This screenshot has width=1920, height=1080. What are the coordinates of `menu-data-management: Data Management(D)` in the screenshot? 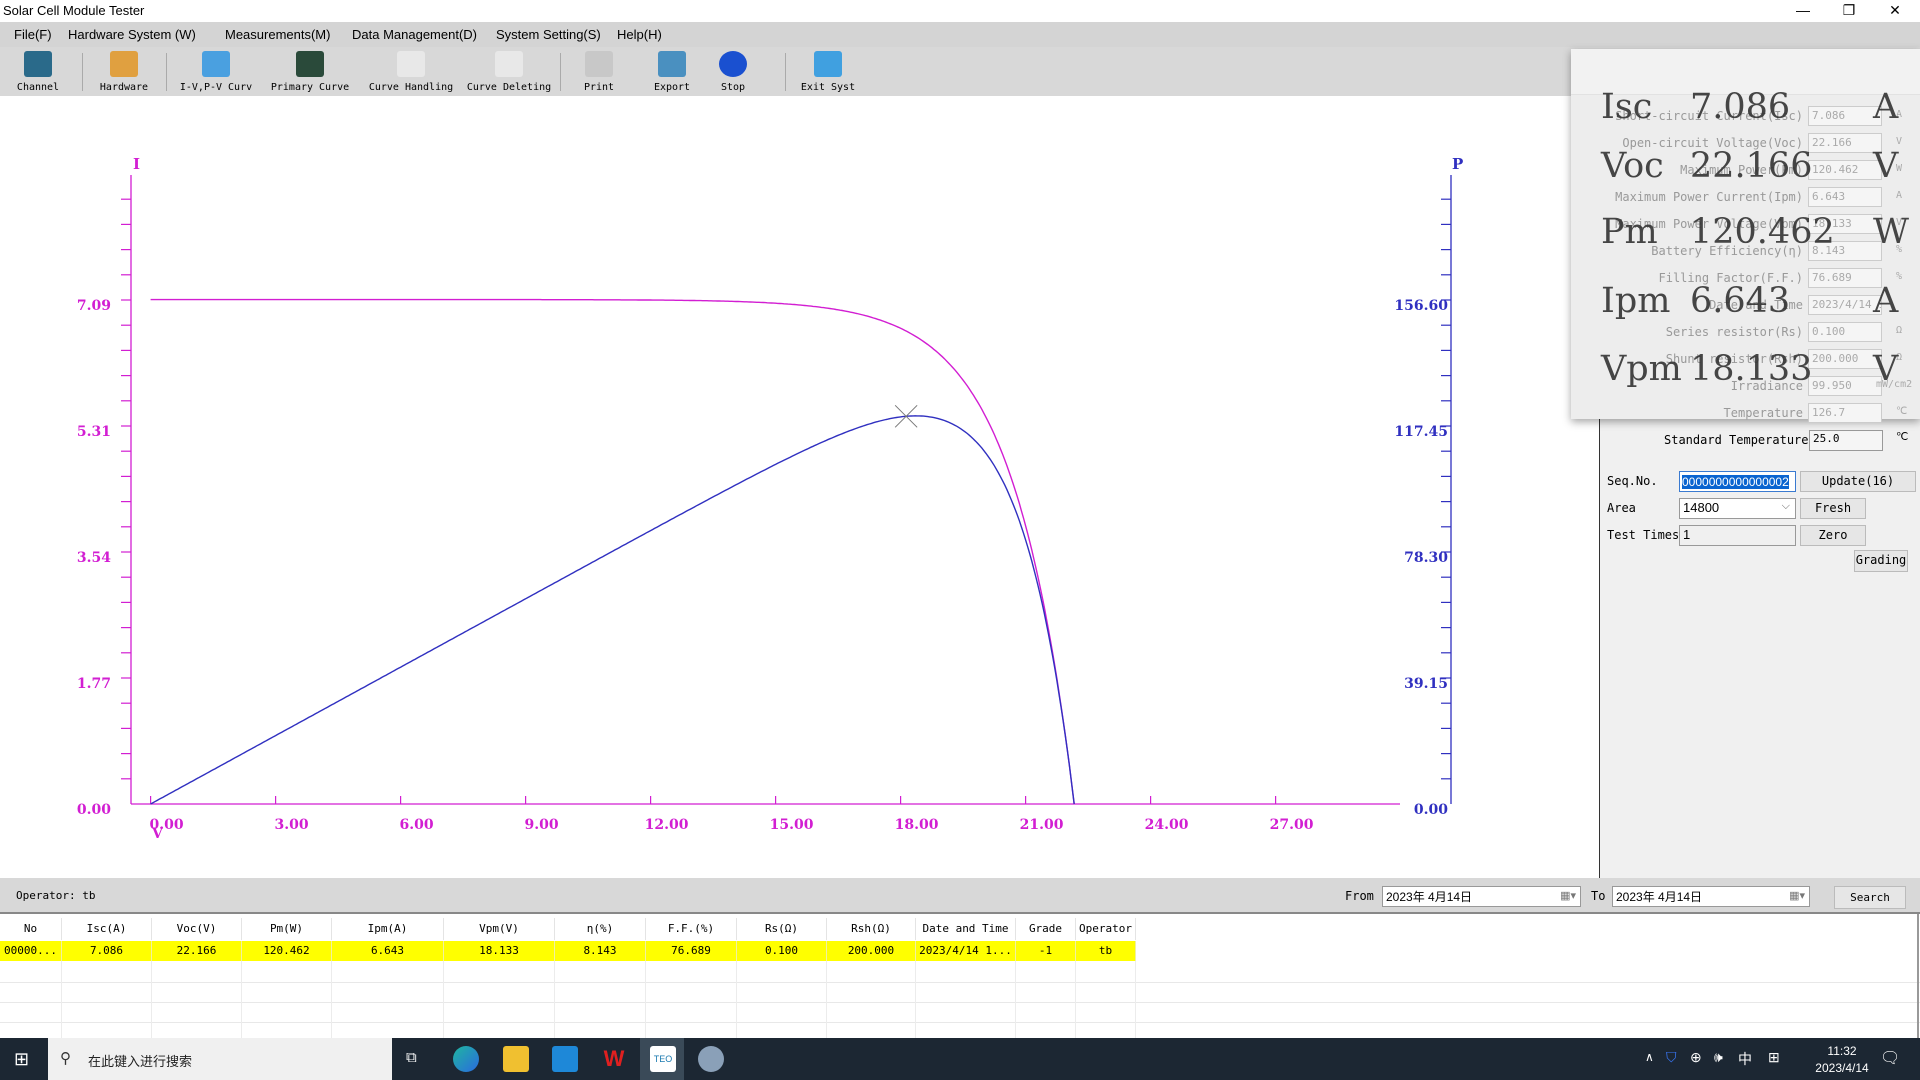 It's located at (414, 34).